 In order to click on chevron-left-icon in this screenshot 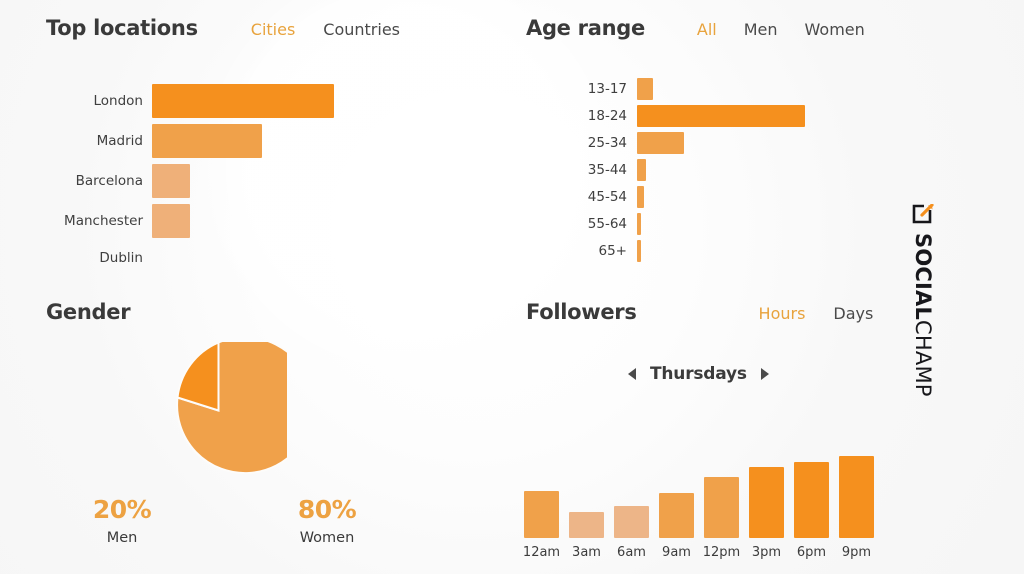, I will do `click(632, 374)`.